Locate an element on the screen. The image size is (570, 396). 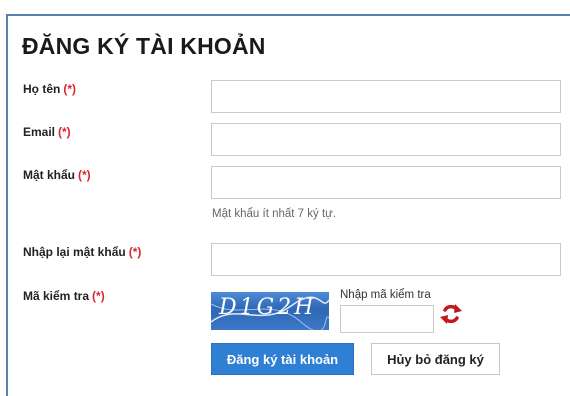
password-input is located at coordinates (386, 182).